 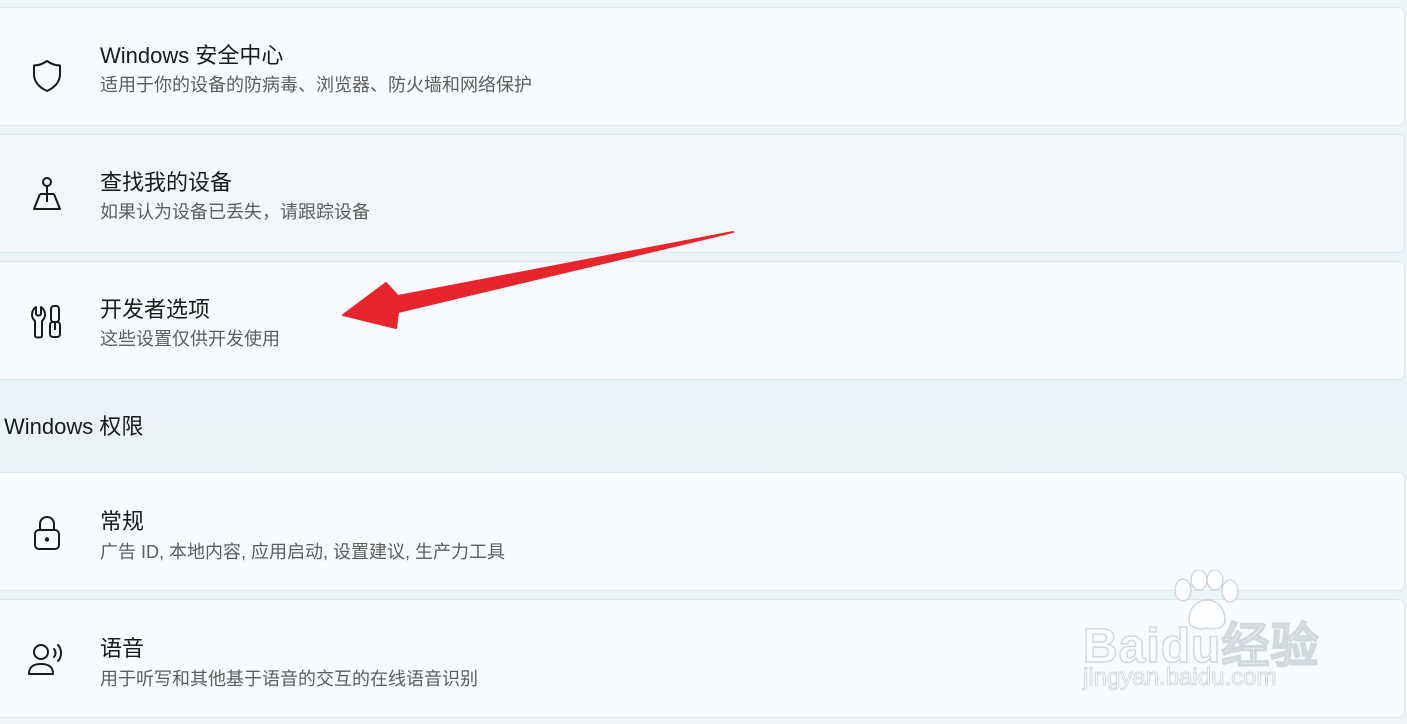 What do you see at coordinates (47, 322) in the screenshot?
I see `developer-tools-icon` at bounding box center [47, 322].